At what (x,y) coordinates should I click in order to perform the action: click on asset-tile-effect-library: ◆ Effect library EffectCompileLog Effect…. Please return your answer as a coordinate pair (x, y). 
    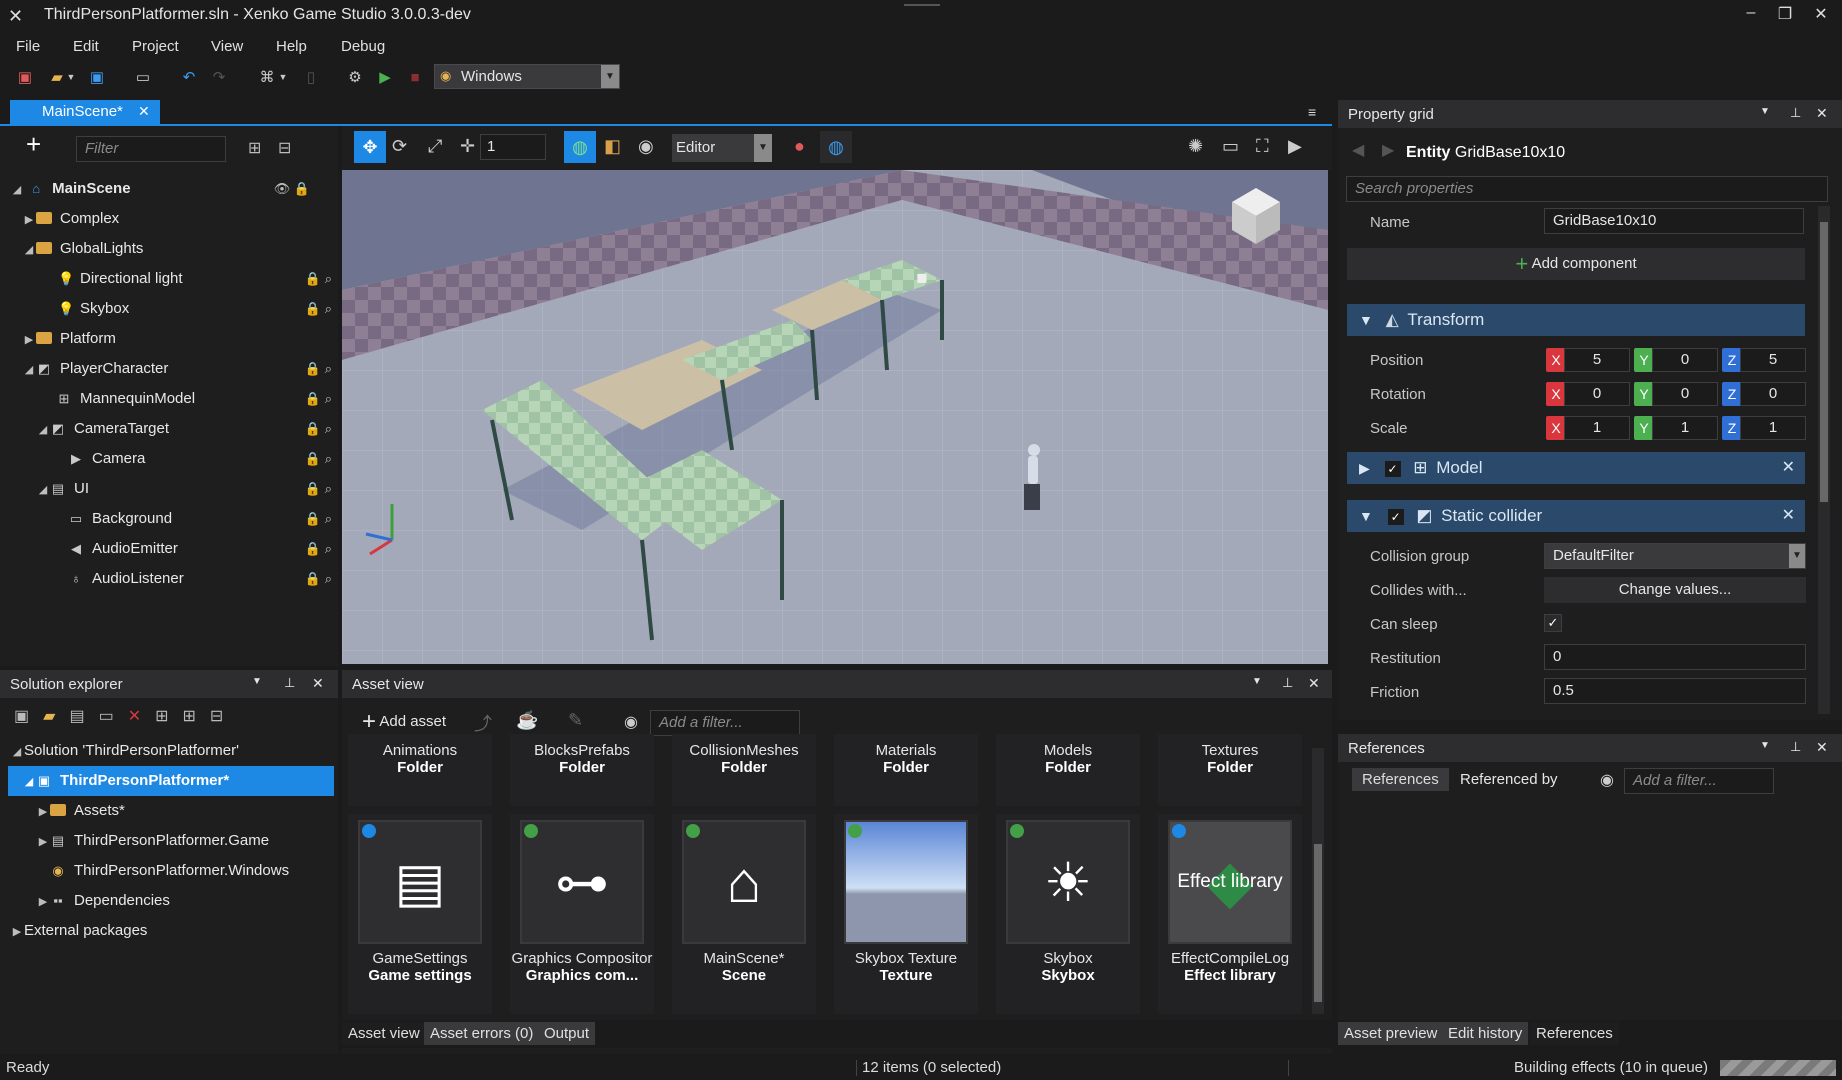
    Looking at the image, I should click on (1230, 914).